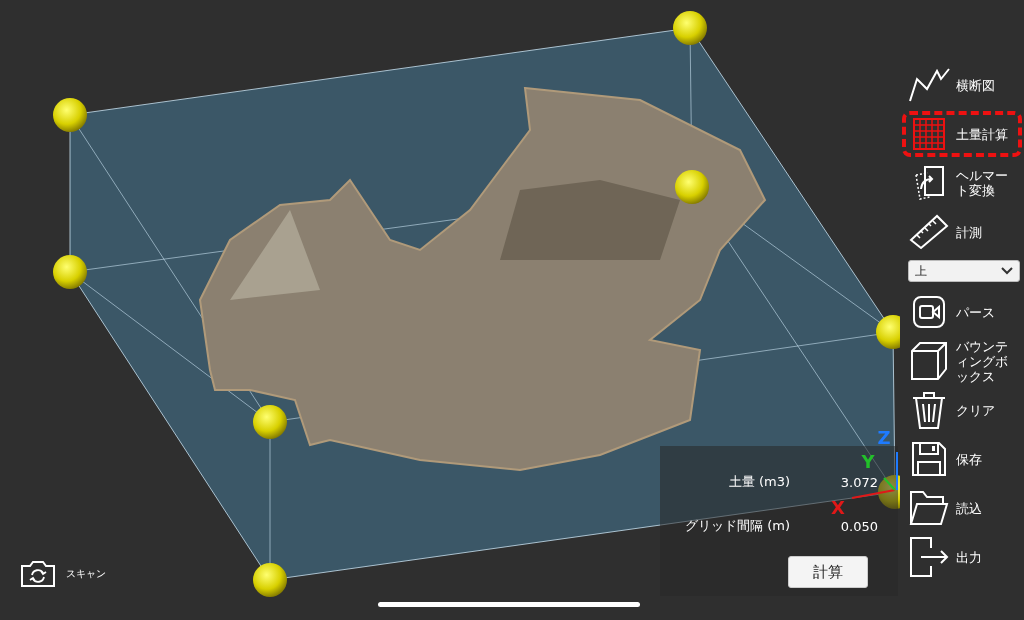  Describe the element at coordinates (962, 361) in the screenshot. I see `tool-button: バウンティングボックス` at that location.